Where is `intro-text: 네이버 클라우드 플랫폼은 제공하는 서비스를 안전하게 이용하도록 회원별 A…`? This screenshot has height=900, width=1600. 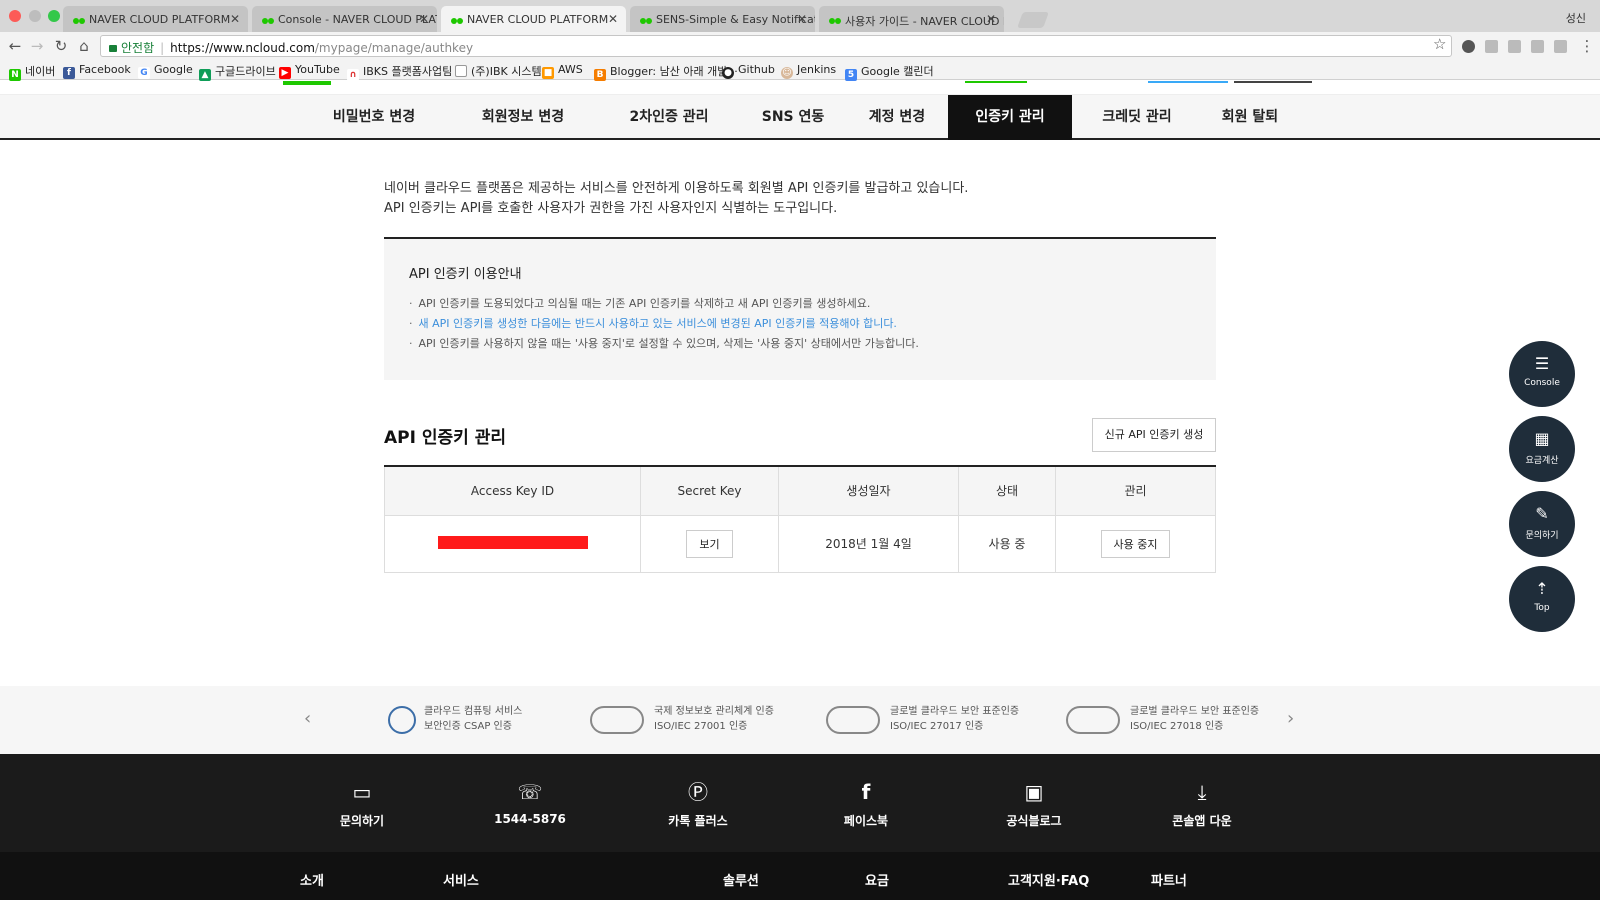
intro-text: 네이버 클라우드 플랫폼은 제공하는 서비스를 안전하게 이용하도록 회원별 A… is located at coordinates (676, 199).